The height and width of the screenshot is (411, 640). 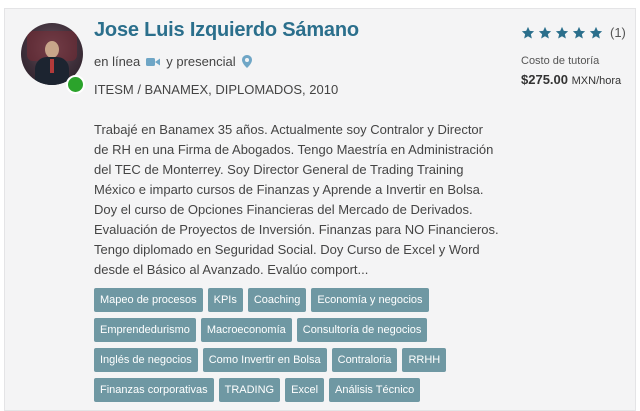 I want to click on tag-trading: TRADING, so click(x=249, y=390).